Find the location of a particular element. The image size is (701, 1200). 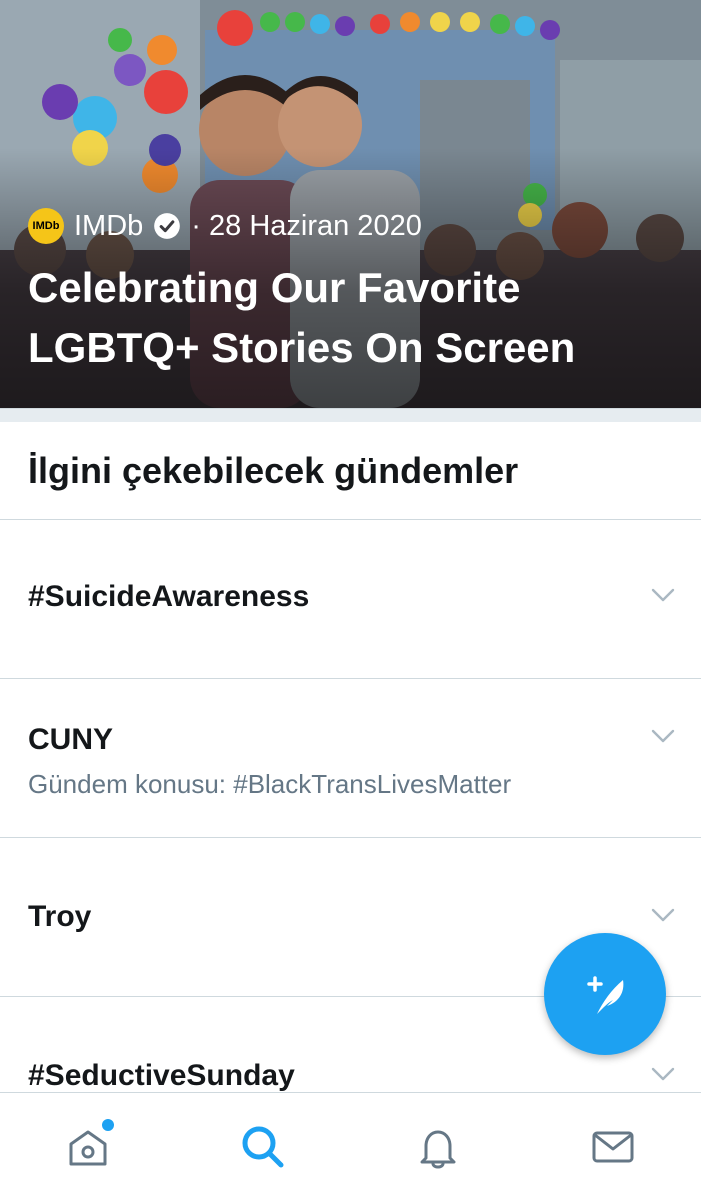

moment-title-line-2: LGBTQ+ Stories On Screen is located at coordinates (302, 347).